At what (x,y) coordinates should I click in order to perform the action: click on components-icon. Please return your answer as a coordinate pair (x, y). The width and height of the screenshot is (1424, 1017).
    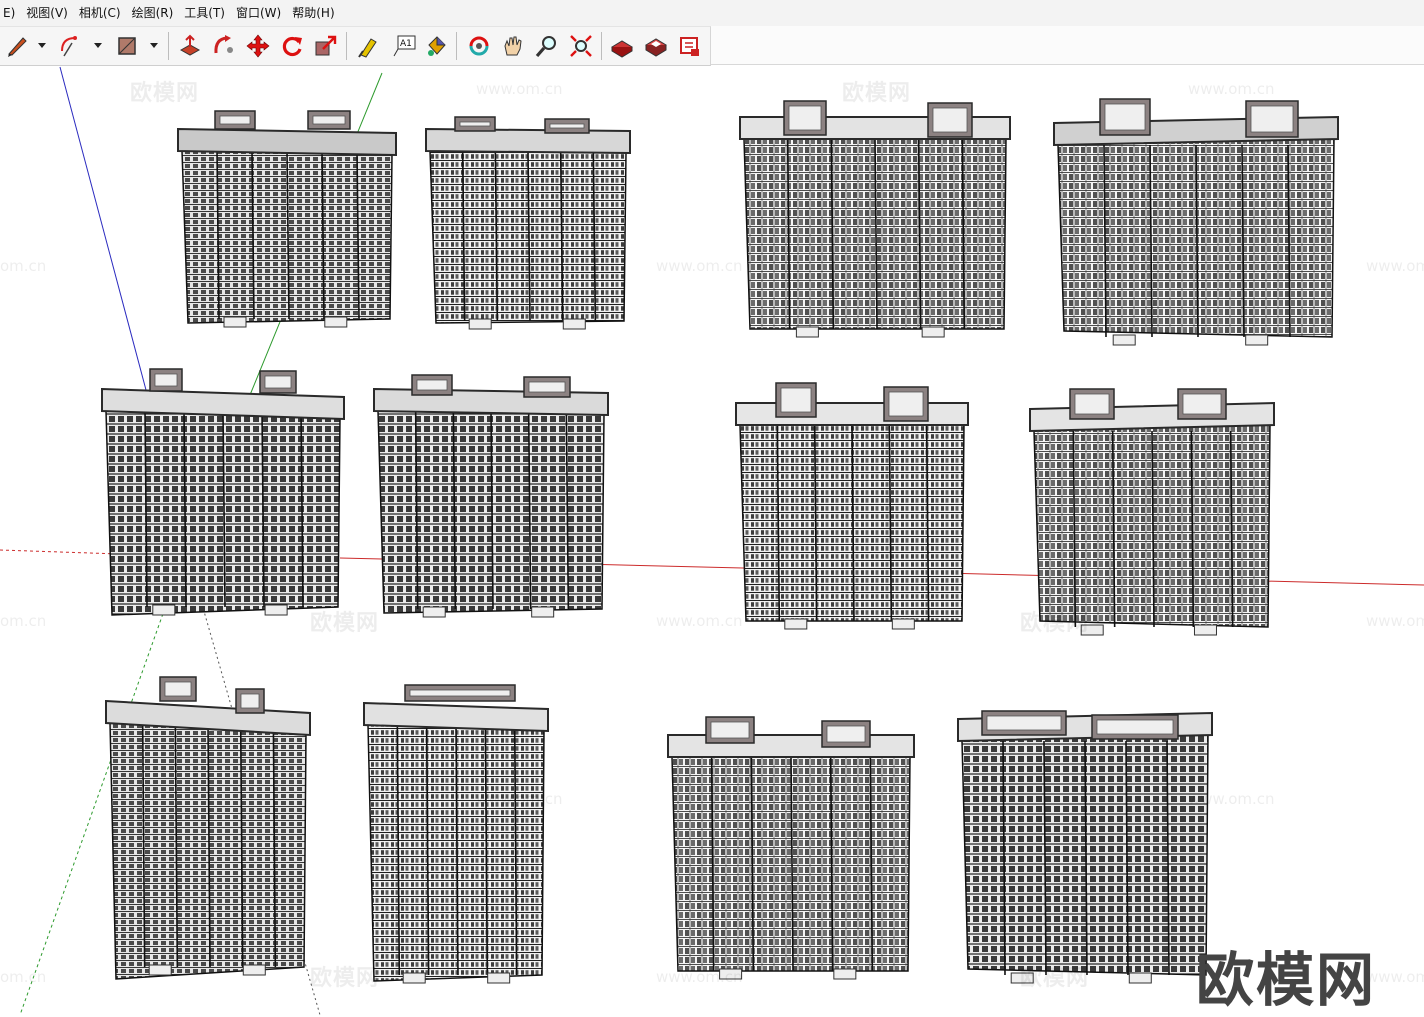
    Looking at the image, I should click on (656, 46).